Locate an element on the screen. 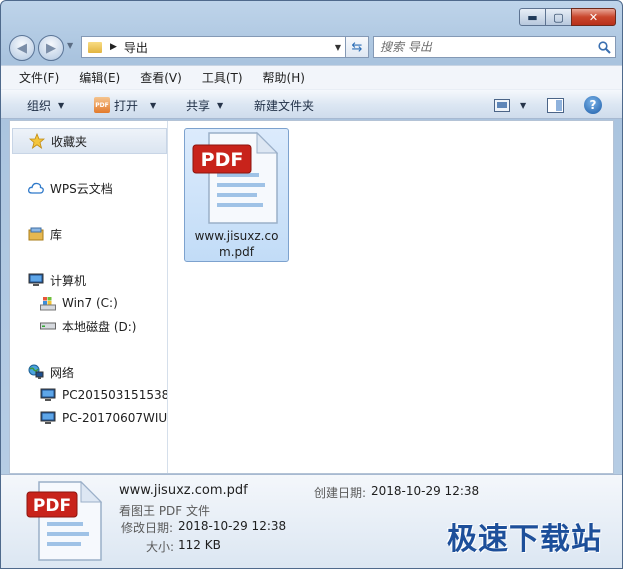  pdf-app-icon: PDF is located at coordinates (102, 105).